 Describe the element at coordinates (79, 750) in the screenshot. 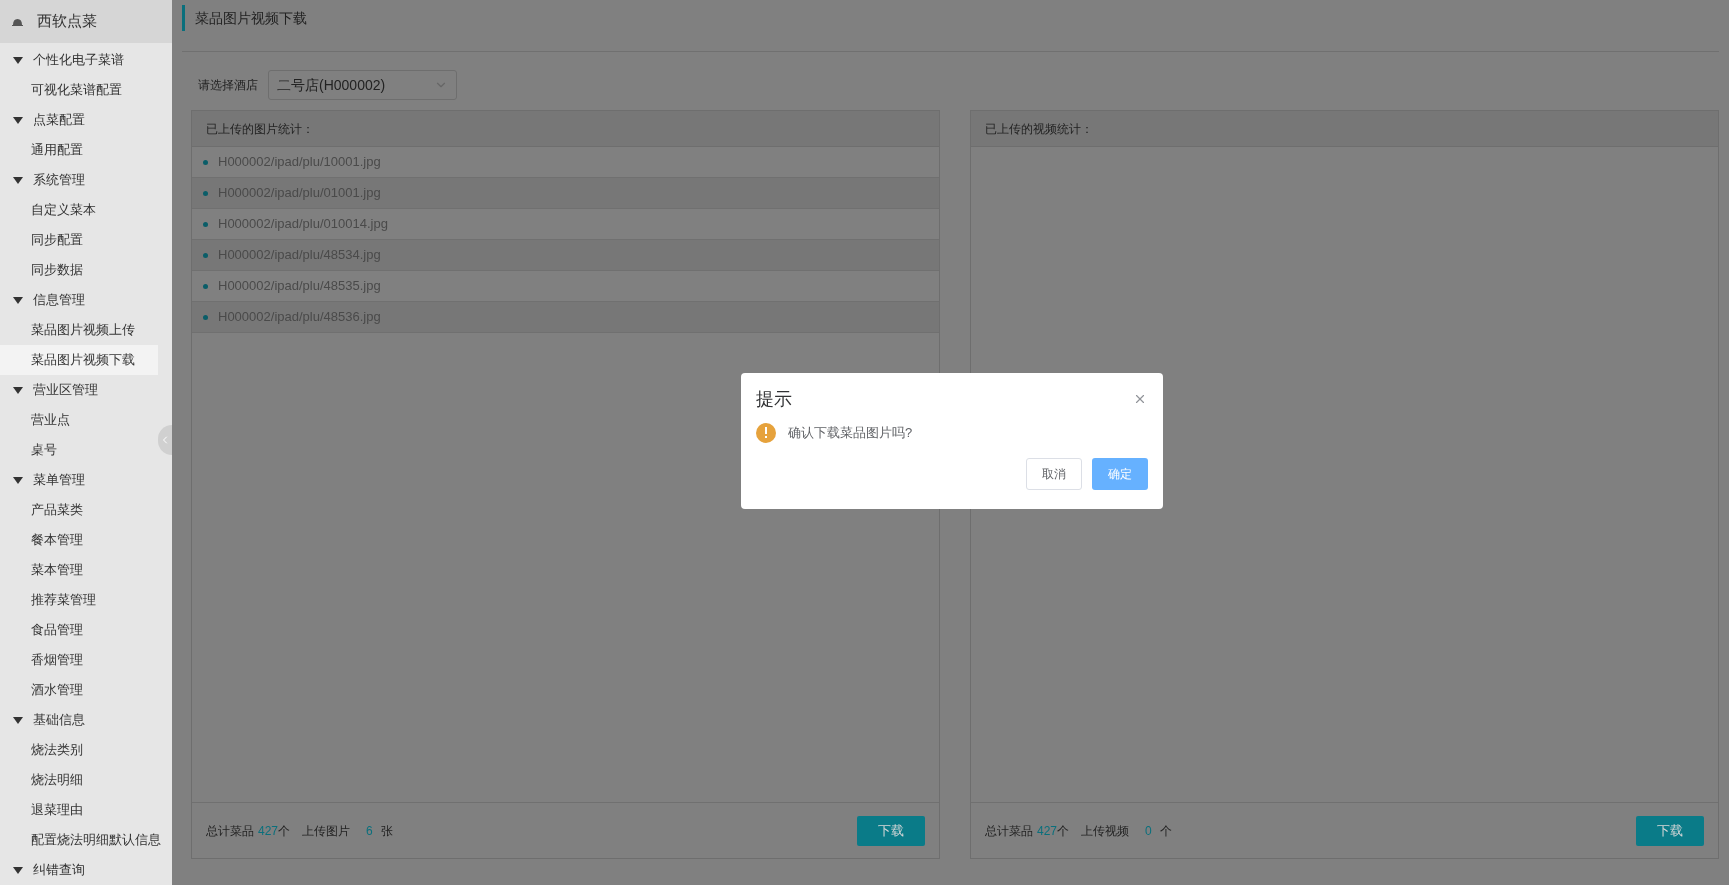

I see `sidebar-item: 烧法类别` at that location.